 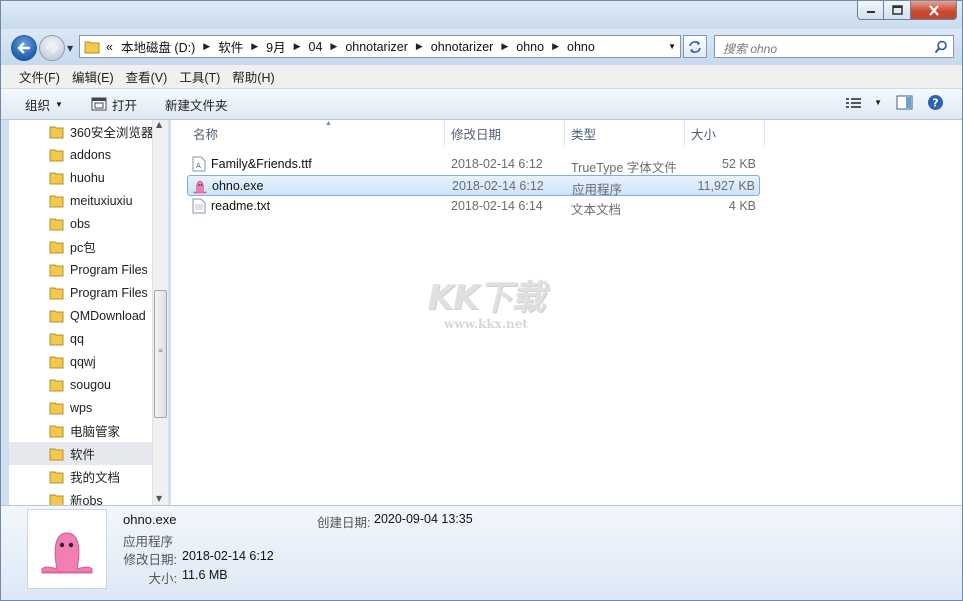 I want to click on view-options-button: ▼, so click(x=864, y=103).